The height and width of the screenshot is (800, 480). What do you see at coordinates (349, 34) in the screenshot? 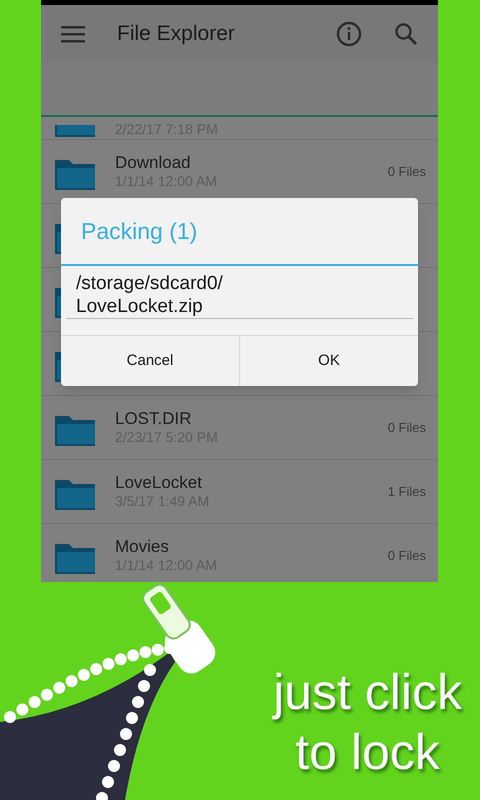
I see `info-icon` at bounding box center [349, 34].